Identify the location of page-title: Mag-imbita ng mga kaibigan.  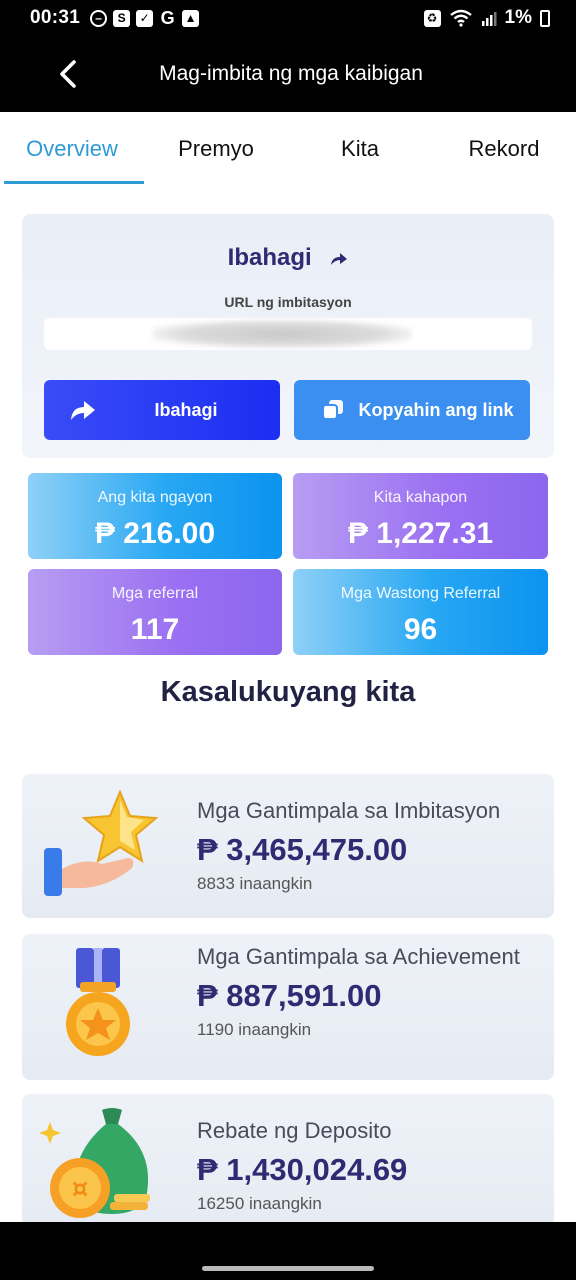
(291, 73).